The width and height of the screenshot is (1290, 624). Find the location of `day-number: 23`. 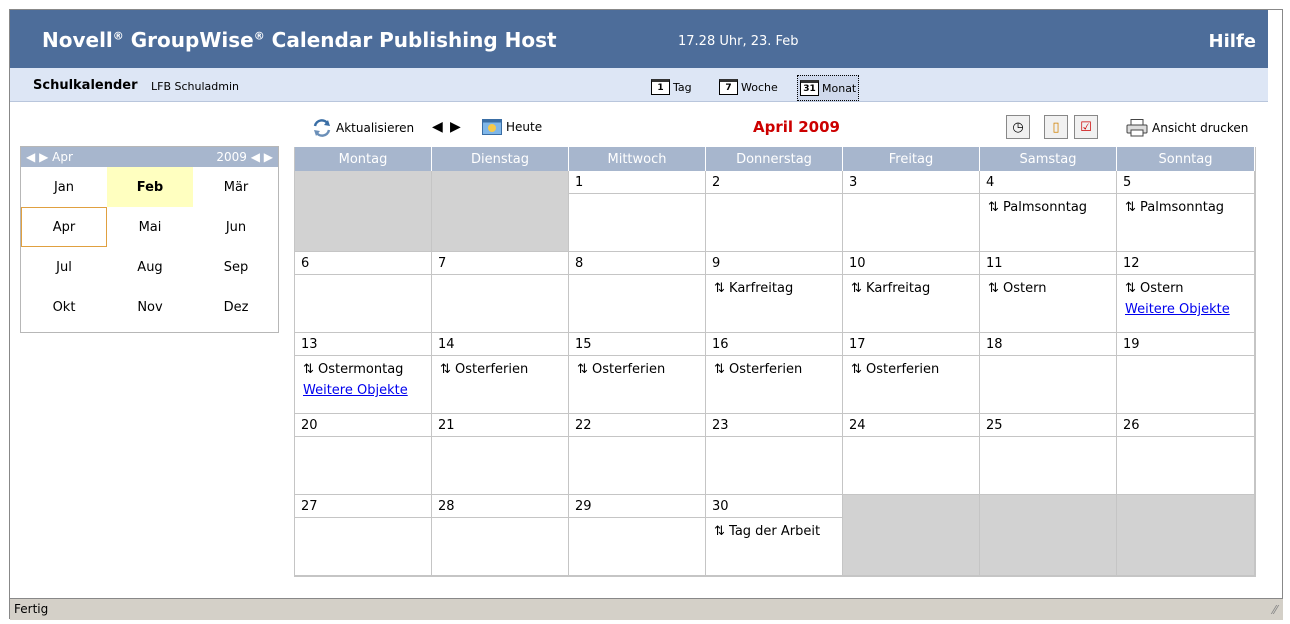

day-number: 23 is located at coordinates (774, 425).